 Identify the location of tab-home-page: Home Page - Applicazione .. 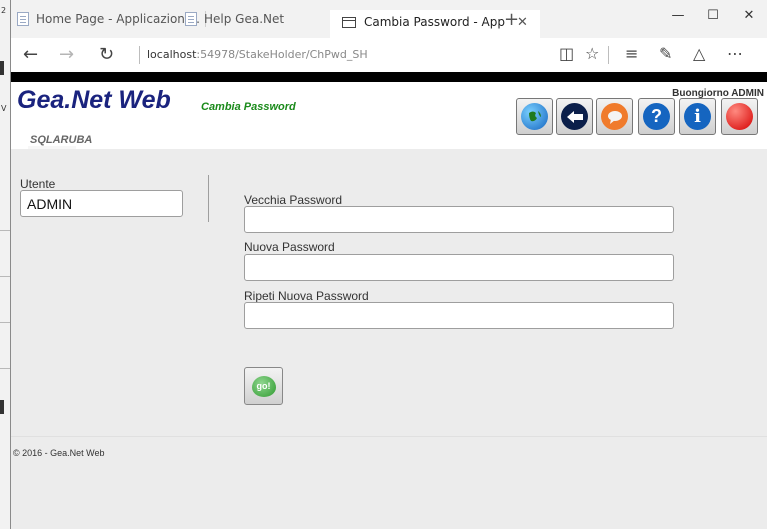
(111, 19).